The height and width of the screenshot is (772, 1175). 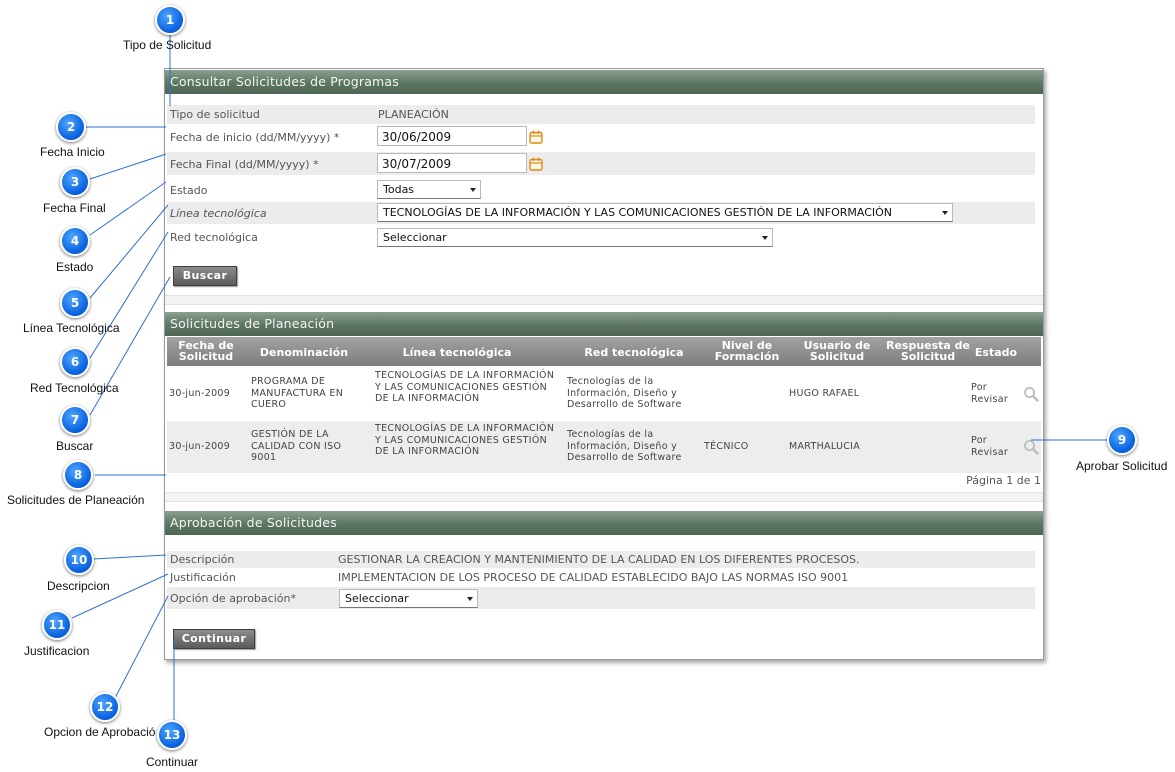 I want to click on callout-label: Justificacion, so click(x=57, y=651).